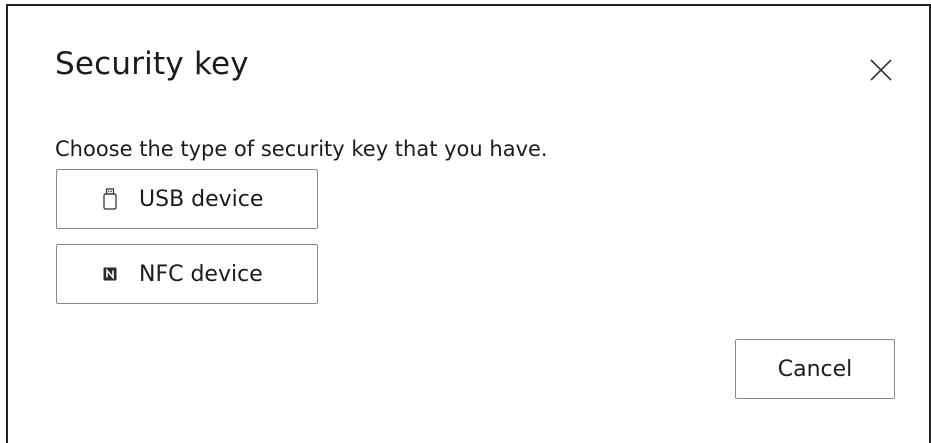 Image resolution: width=931 pixels, height=443 pixels. What do you see at coordinates (201, 199) in the screenshot?
I see `usb-device-label: USB device` at bounding box center [201, 199].